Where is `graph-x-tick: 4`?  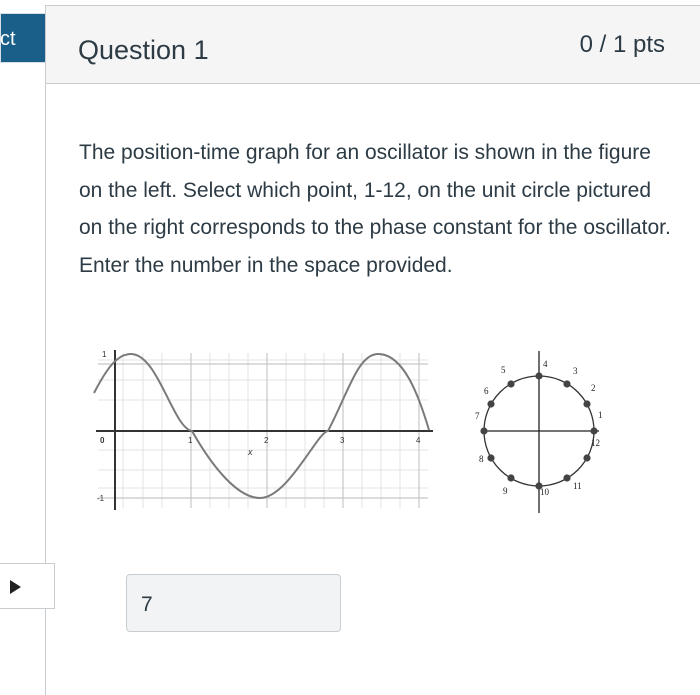 graph-x-tick: 4 is located at coordinates (418, 440).